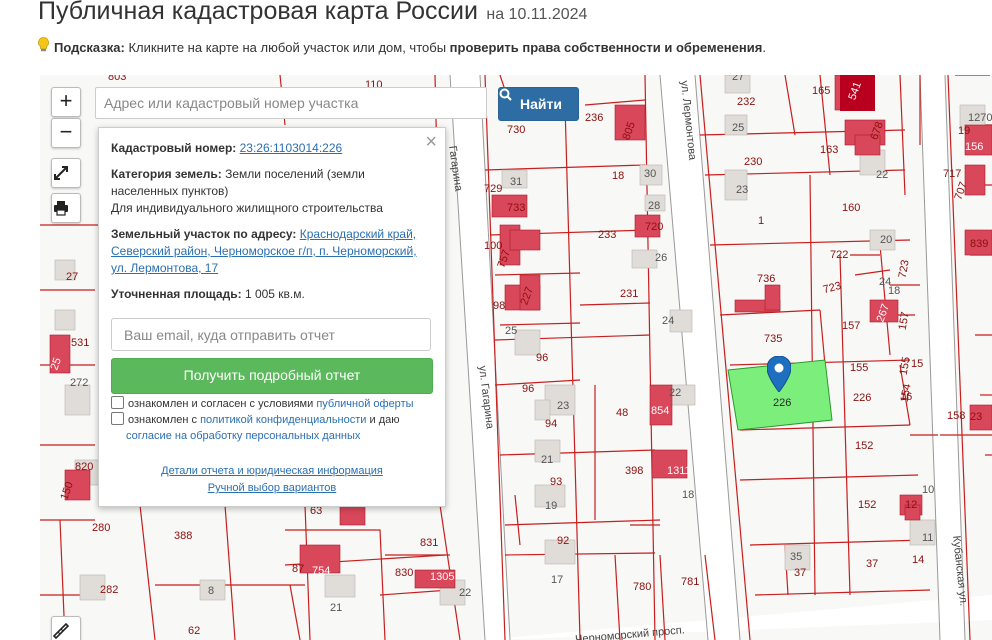  Describe the element at coordinates (204, 234) in the screenshot. I see `address-label: Земельный участок по адресу:` at that location.